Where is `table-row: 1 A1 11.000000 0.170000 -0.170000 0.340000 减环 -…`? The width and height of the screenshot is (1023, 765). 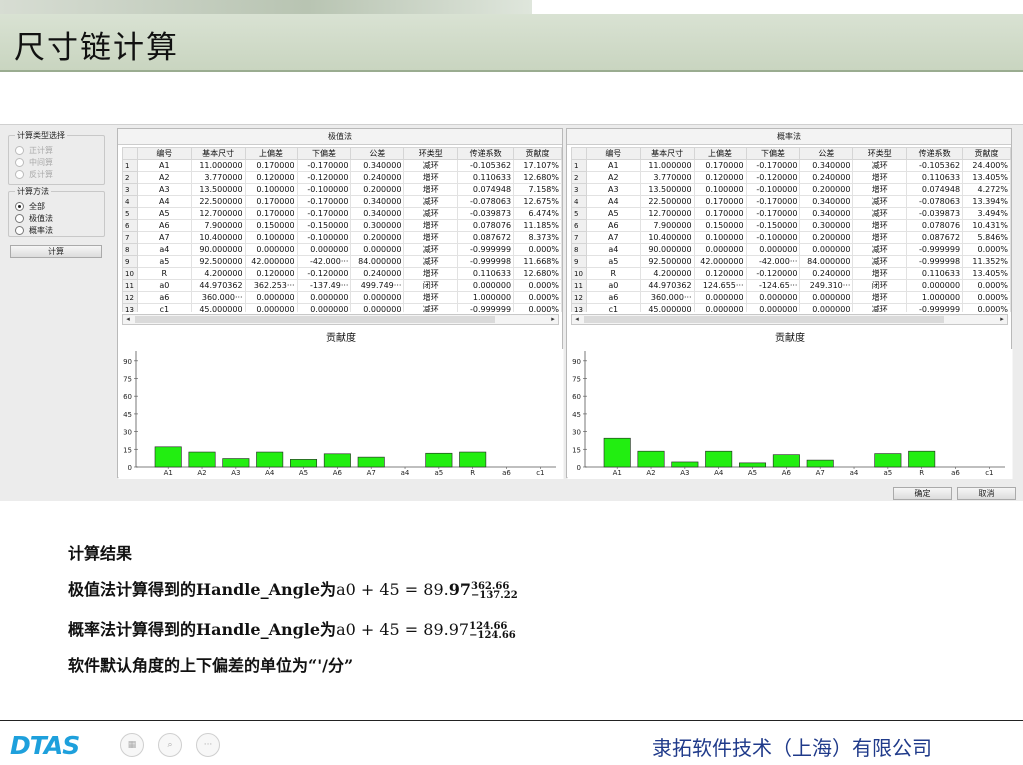
table-row: 1 A1 11.000000 0.170000 -0.170000 0.340000 减环 -… is located at coordinates (342, 165).